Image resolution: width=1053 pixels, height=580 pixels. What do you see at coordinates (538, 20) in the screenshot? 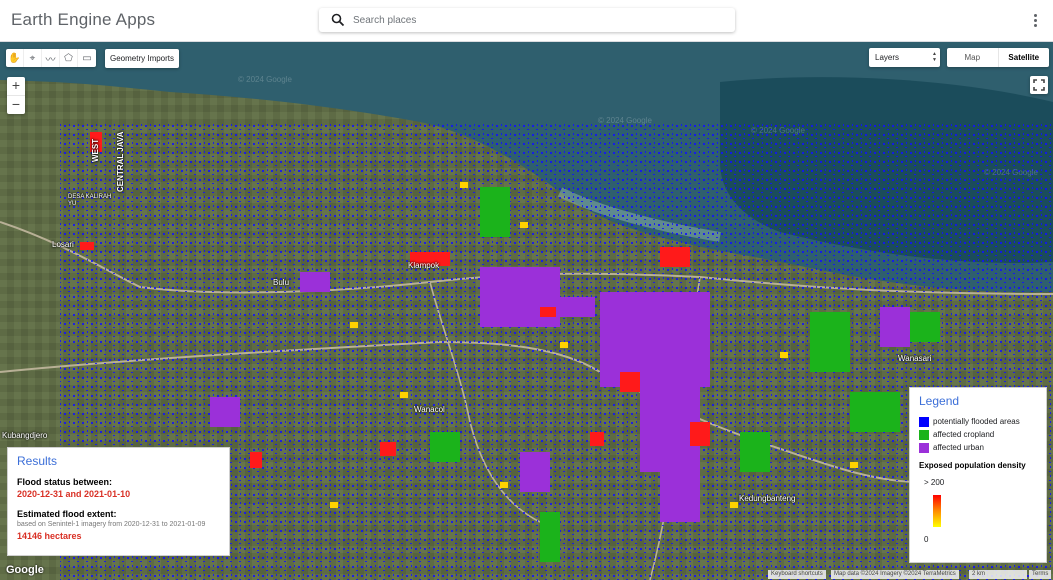
I see `search-input` at bounding box center [538, 20].